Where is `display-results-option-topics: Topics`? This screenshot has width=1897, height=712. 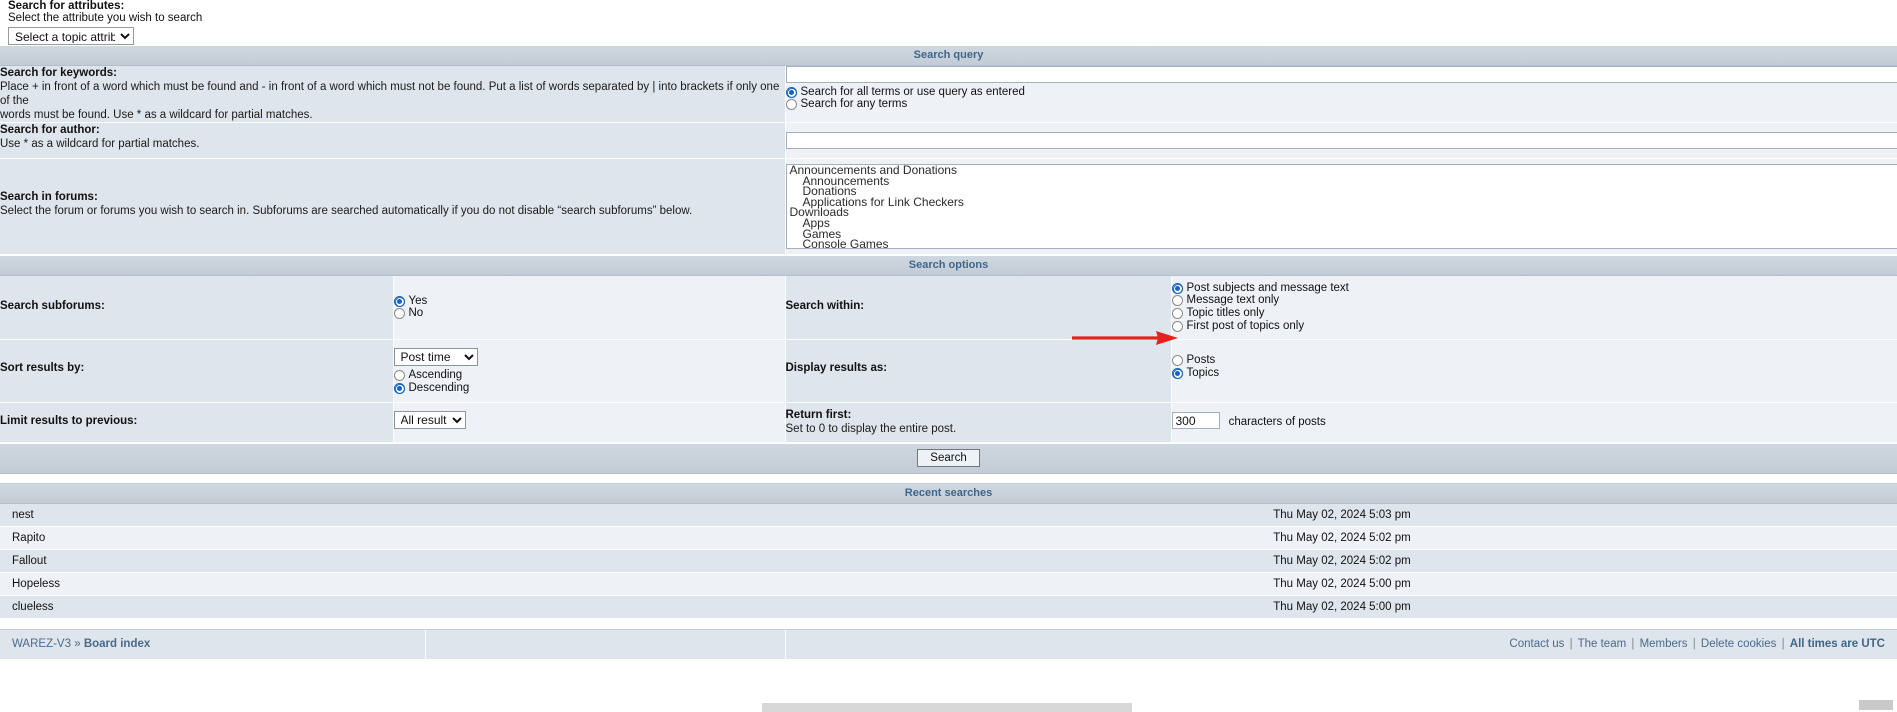 display-results-option-topics: Topics is located at coordinates (1534, 373).